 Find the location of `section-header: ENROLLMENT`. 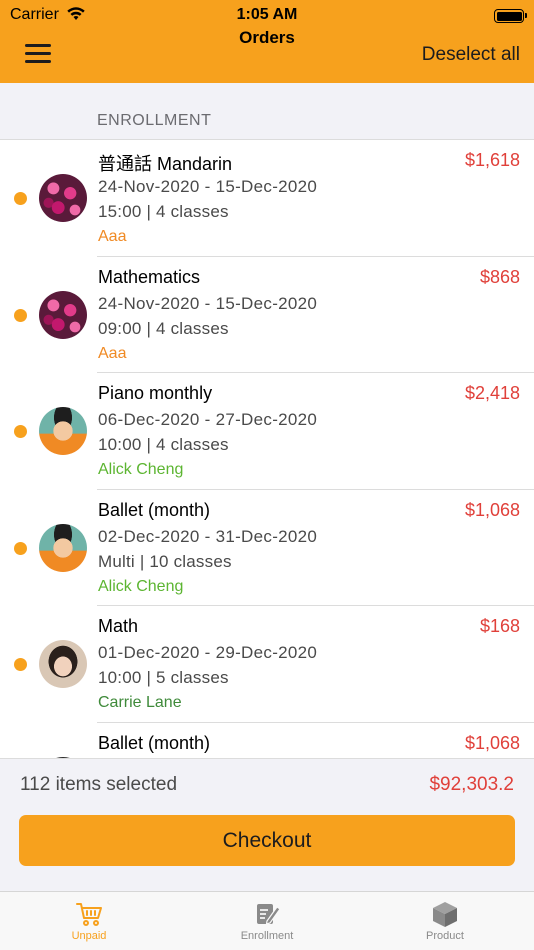

section-header: ENROLLMENT is located at coordinates (267, 111).